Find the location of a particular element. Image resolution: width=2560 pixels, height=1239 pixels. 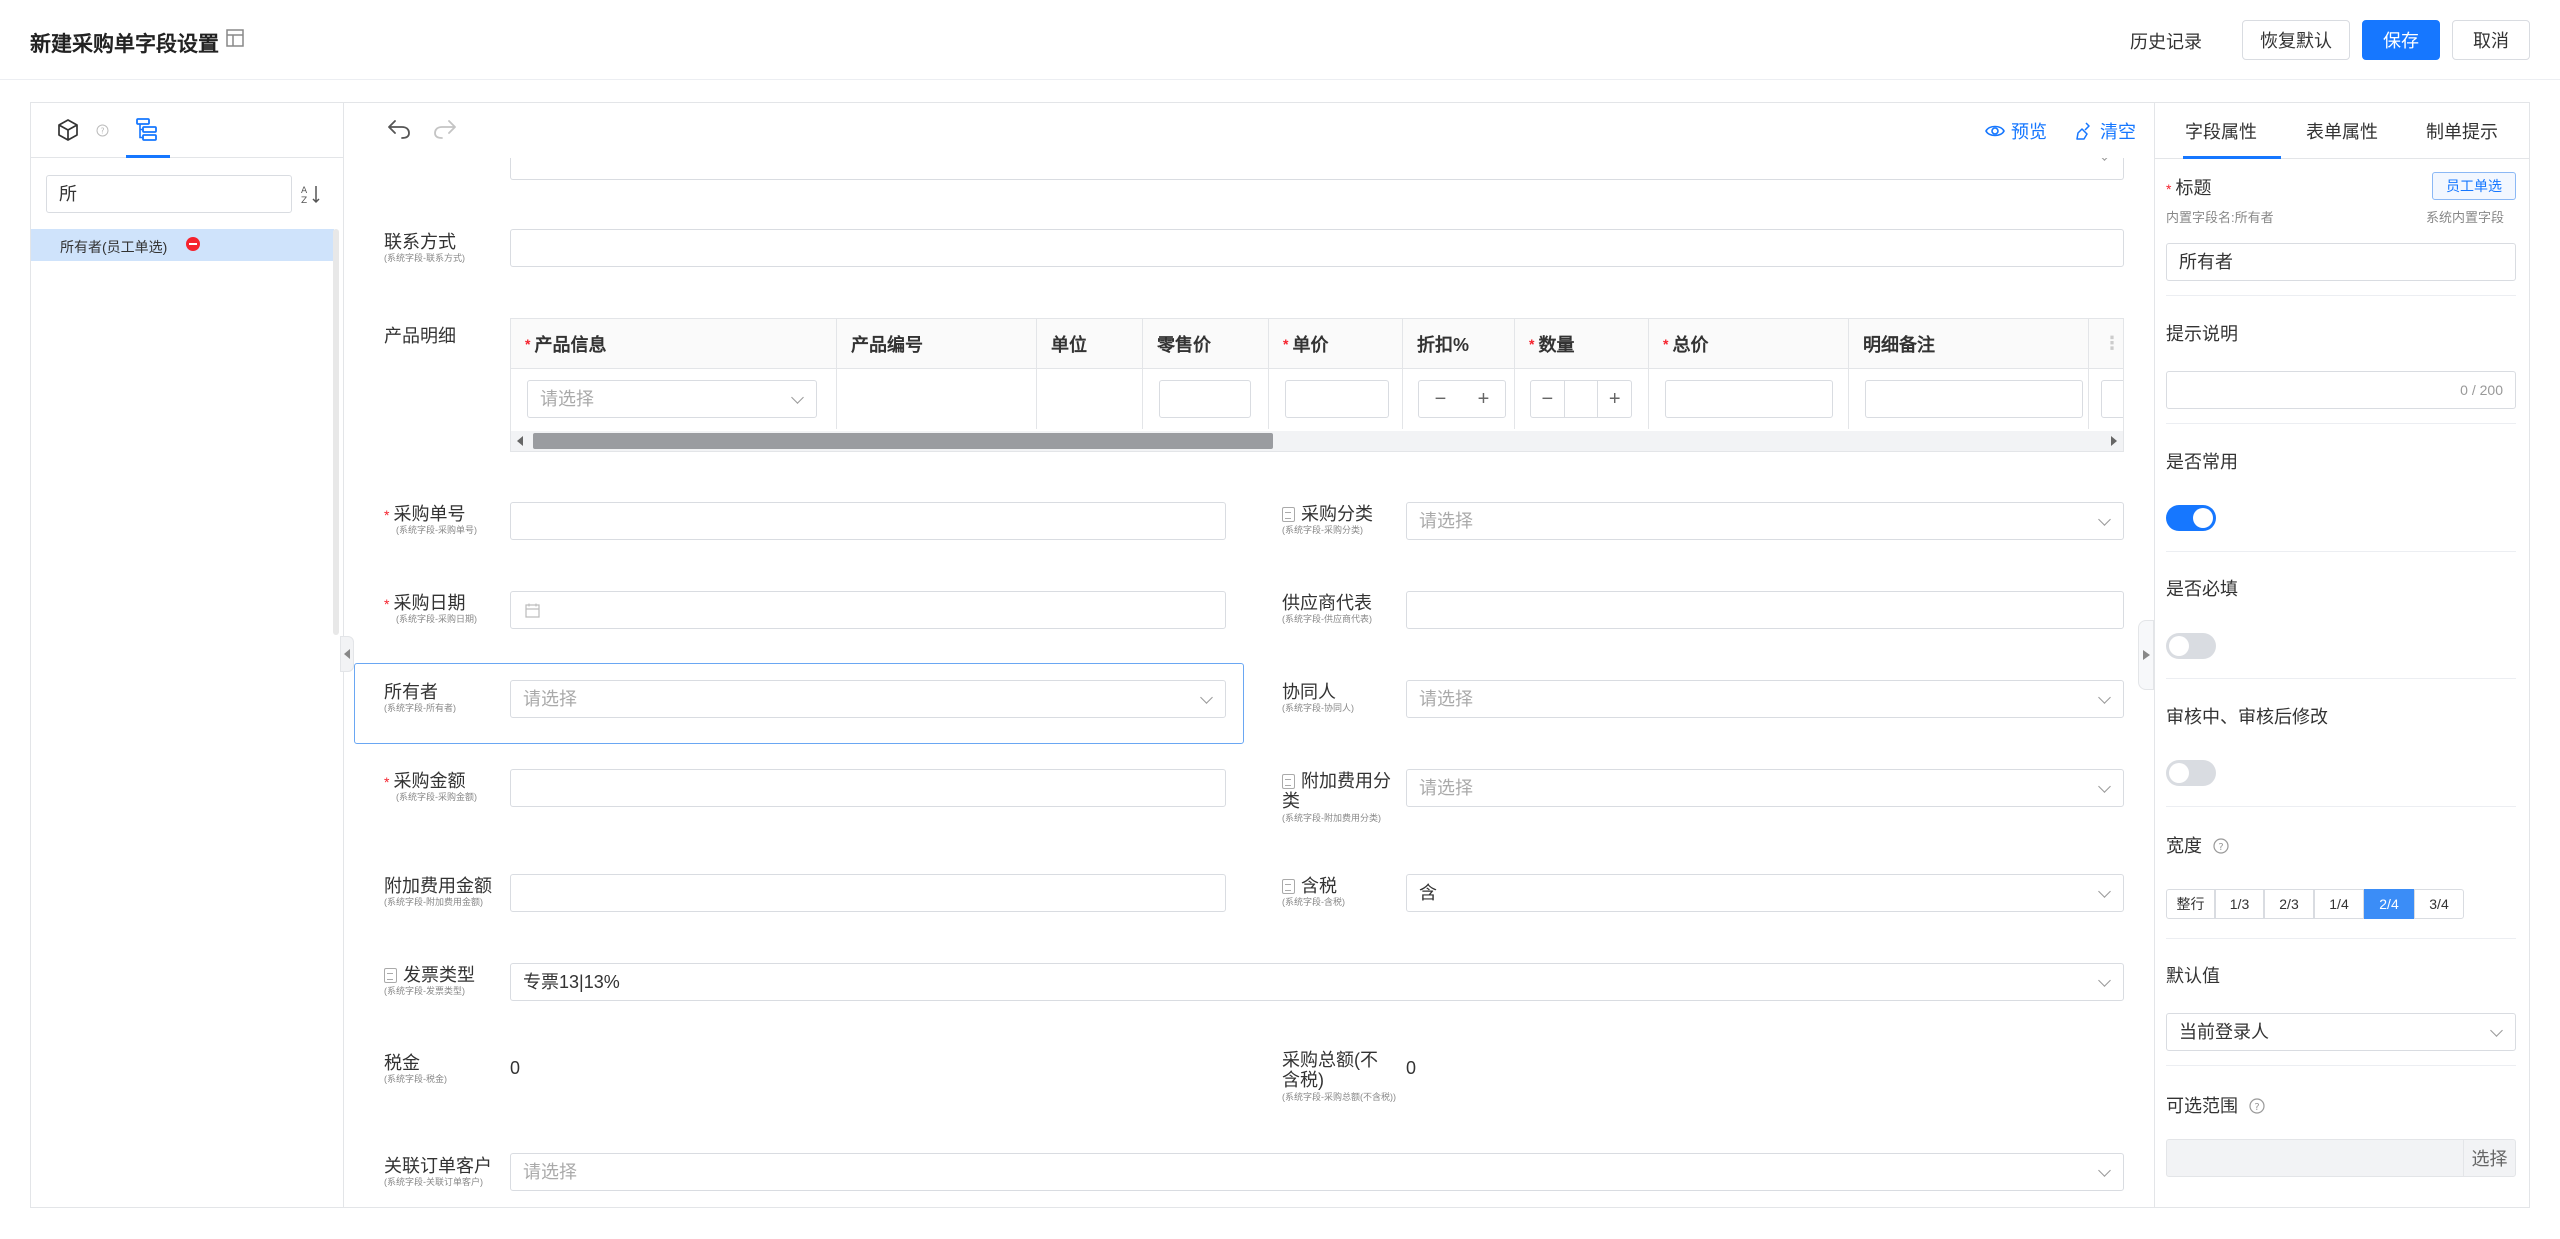

cell-product-info: 请选择 is located at coordinates (674, 399).